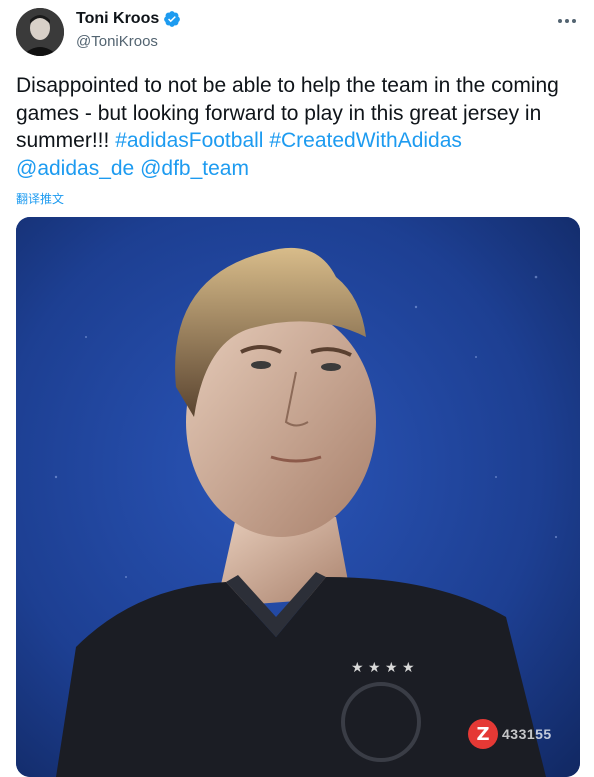  Describe the element at coordinates (567, 21) in the screenshot. I see `more-options-icon` at that location.